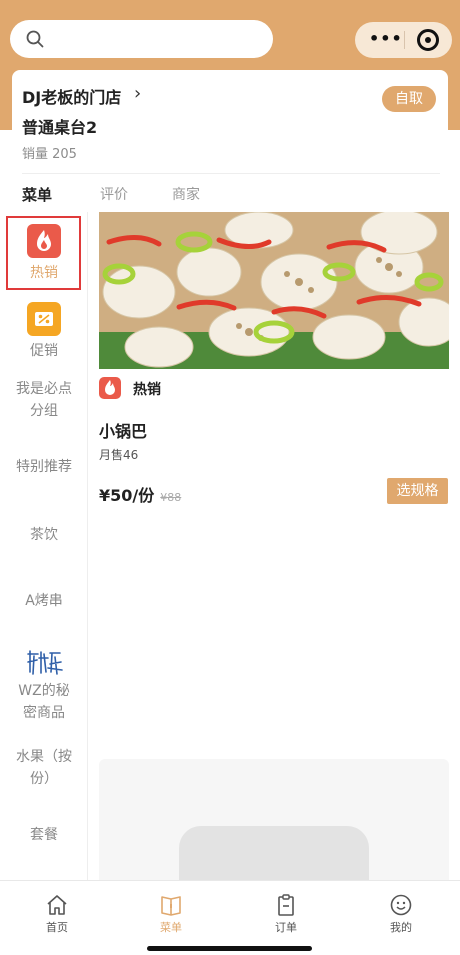  I want to click on section-title: 热销, so click(147, 390).